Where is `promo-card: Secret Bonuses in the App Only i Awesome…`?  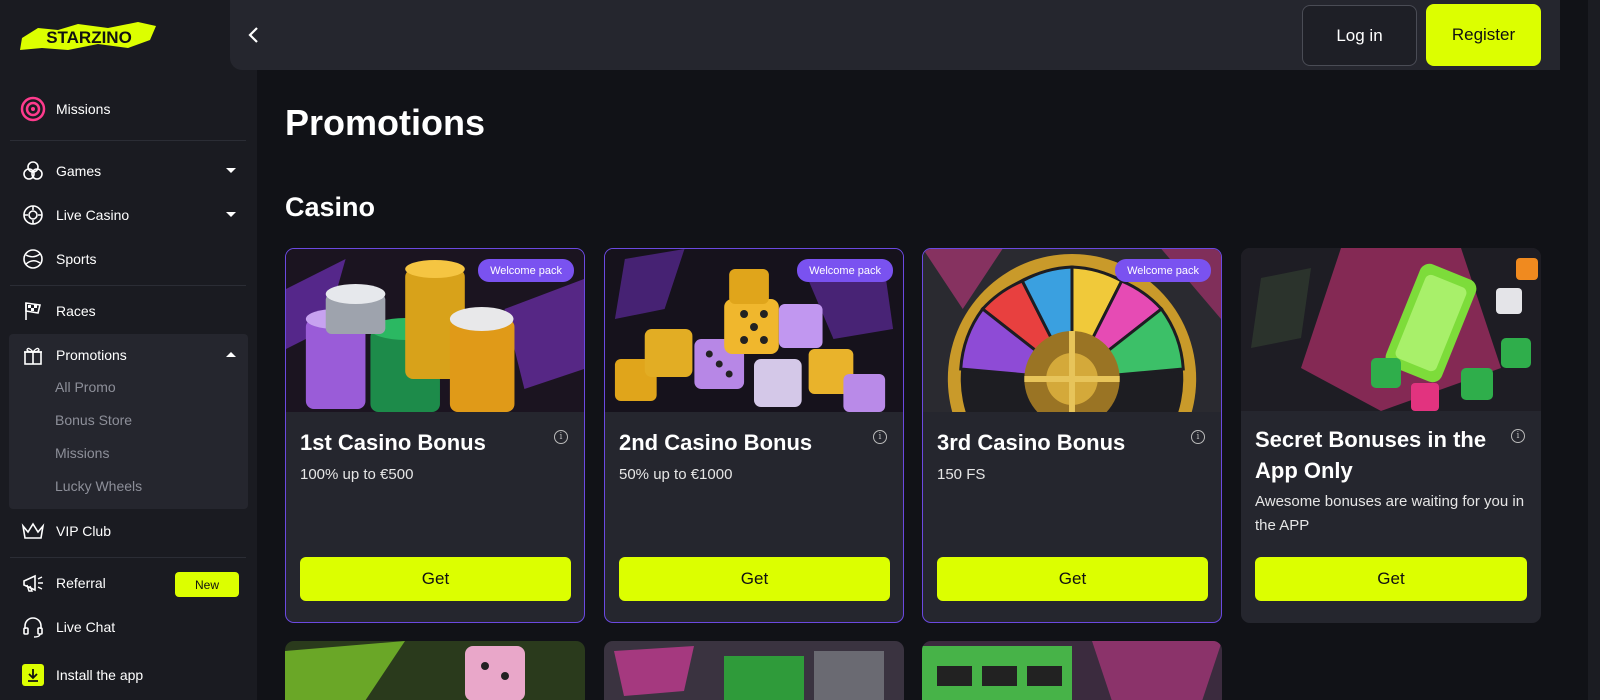 promo-card: Secret Bonuses in the App Only i Awesome… is located at coordinates (1391, 435).